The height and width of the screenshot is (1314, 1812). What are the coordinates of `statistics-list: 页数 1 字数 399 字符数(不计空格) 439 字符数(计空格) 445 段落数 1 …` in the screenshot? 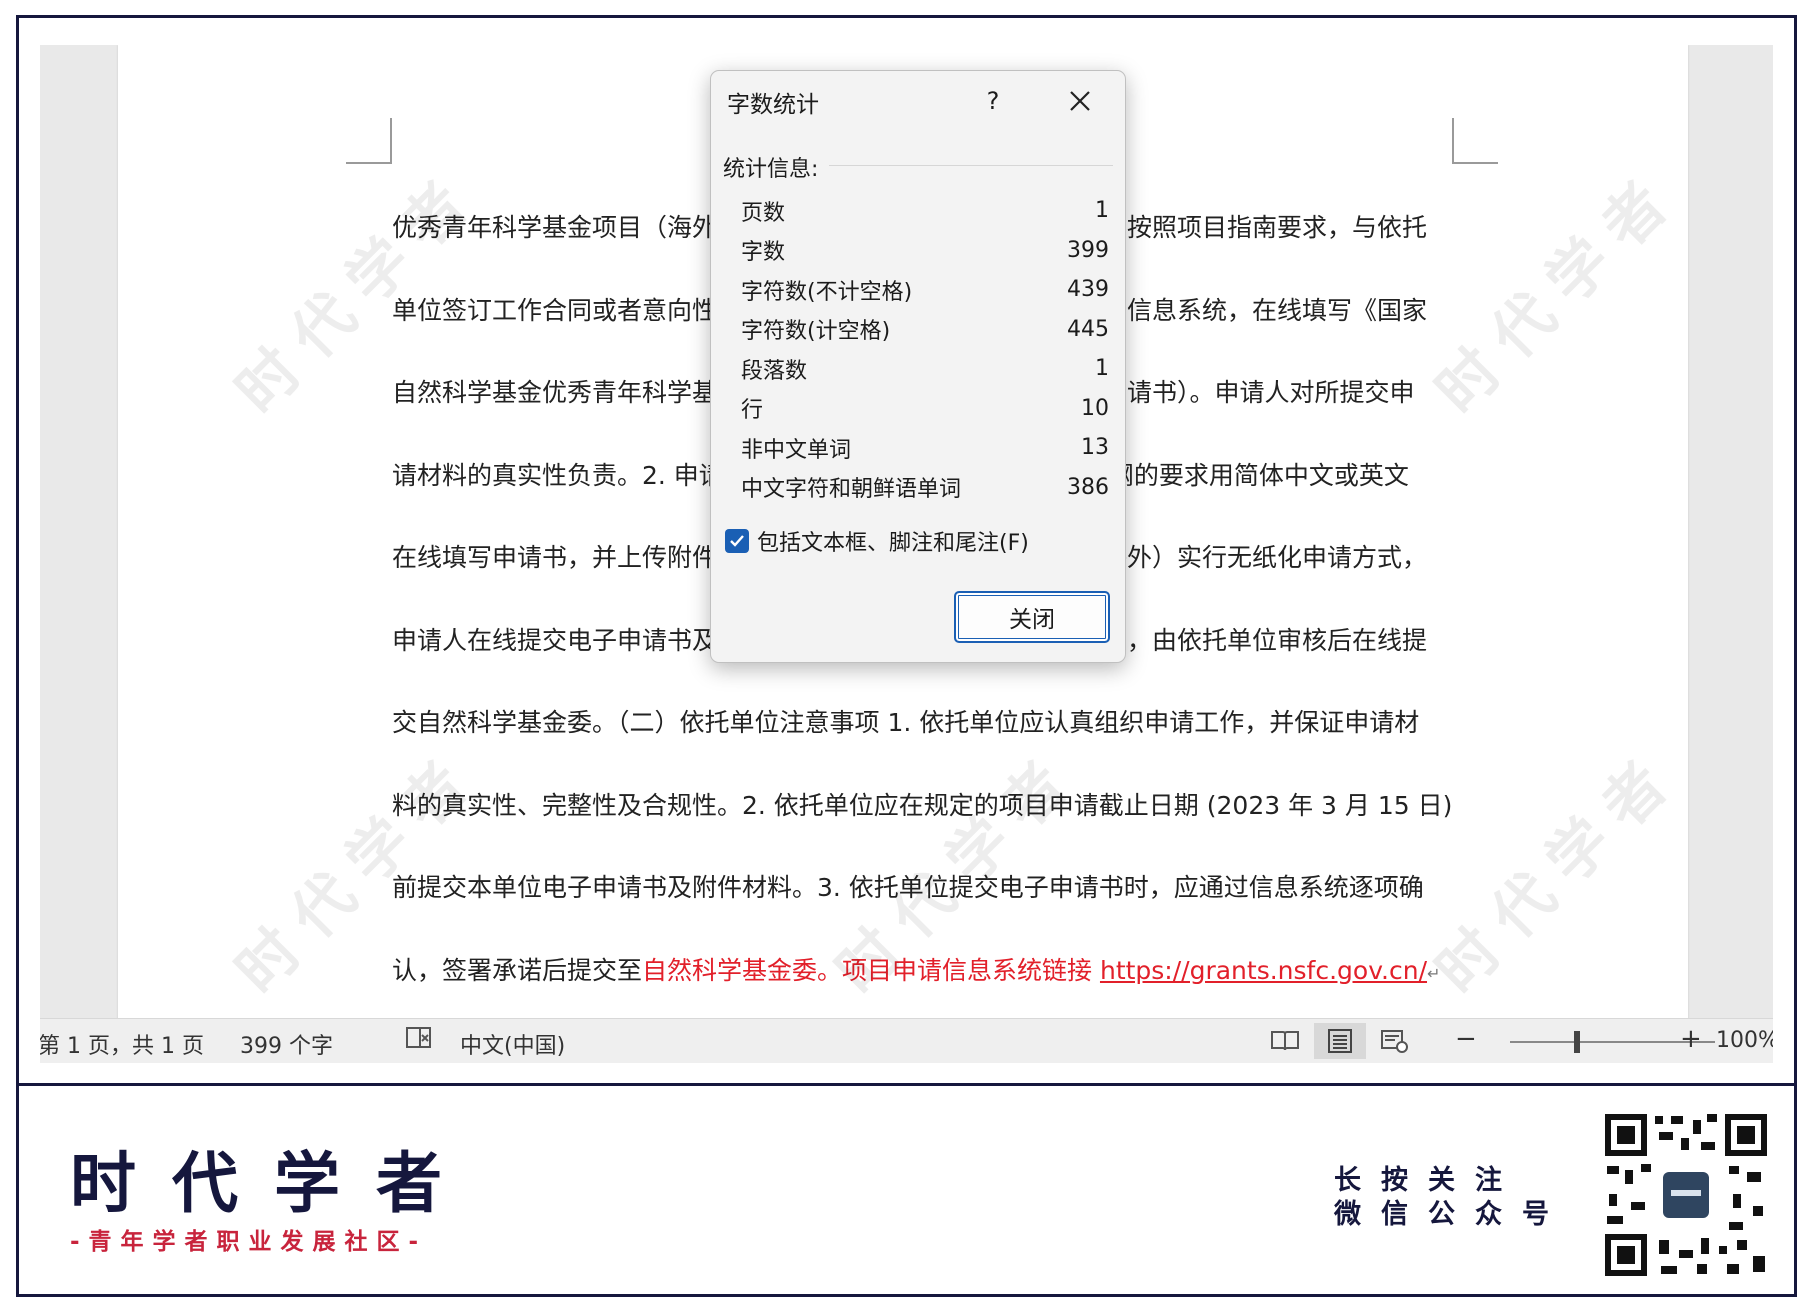 It's located at (925, 349).